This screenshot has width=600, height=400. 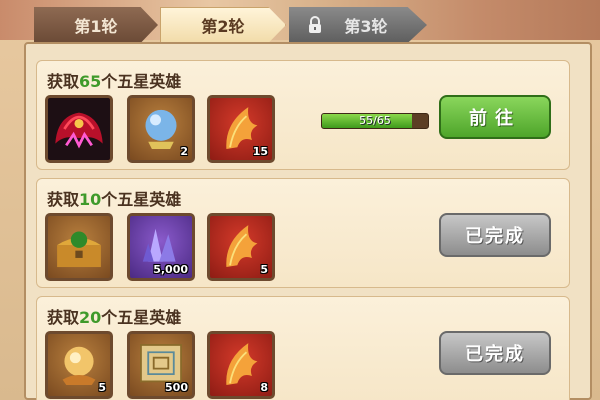 I want to click on reward-slot: 8, so click(x=241, y=365).